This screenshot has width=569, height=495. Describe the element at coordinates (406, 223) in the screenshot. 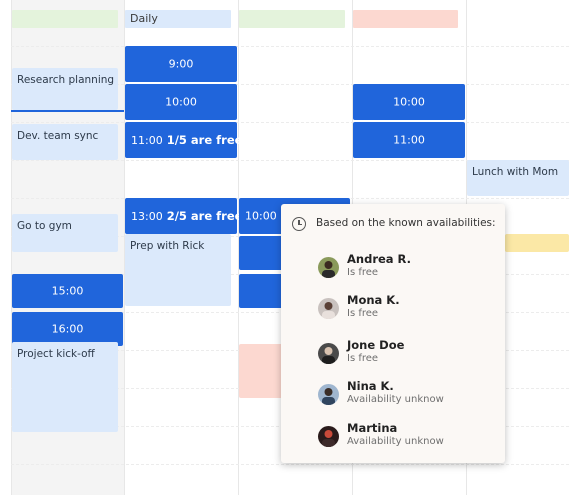

I see `popover-heading: Based on the known availabilities:` at that location.